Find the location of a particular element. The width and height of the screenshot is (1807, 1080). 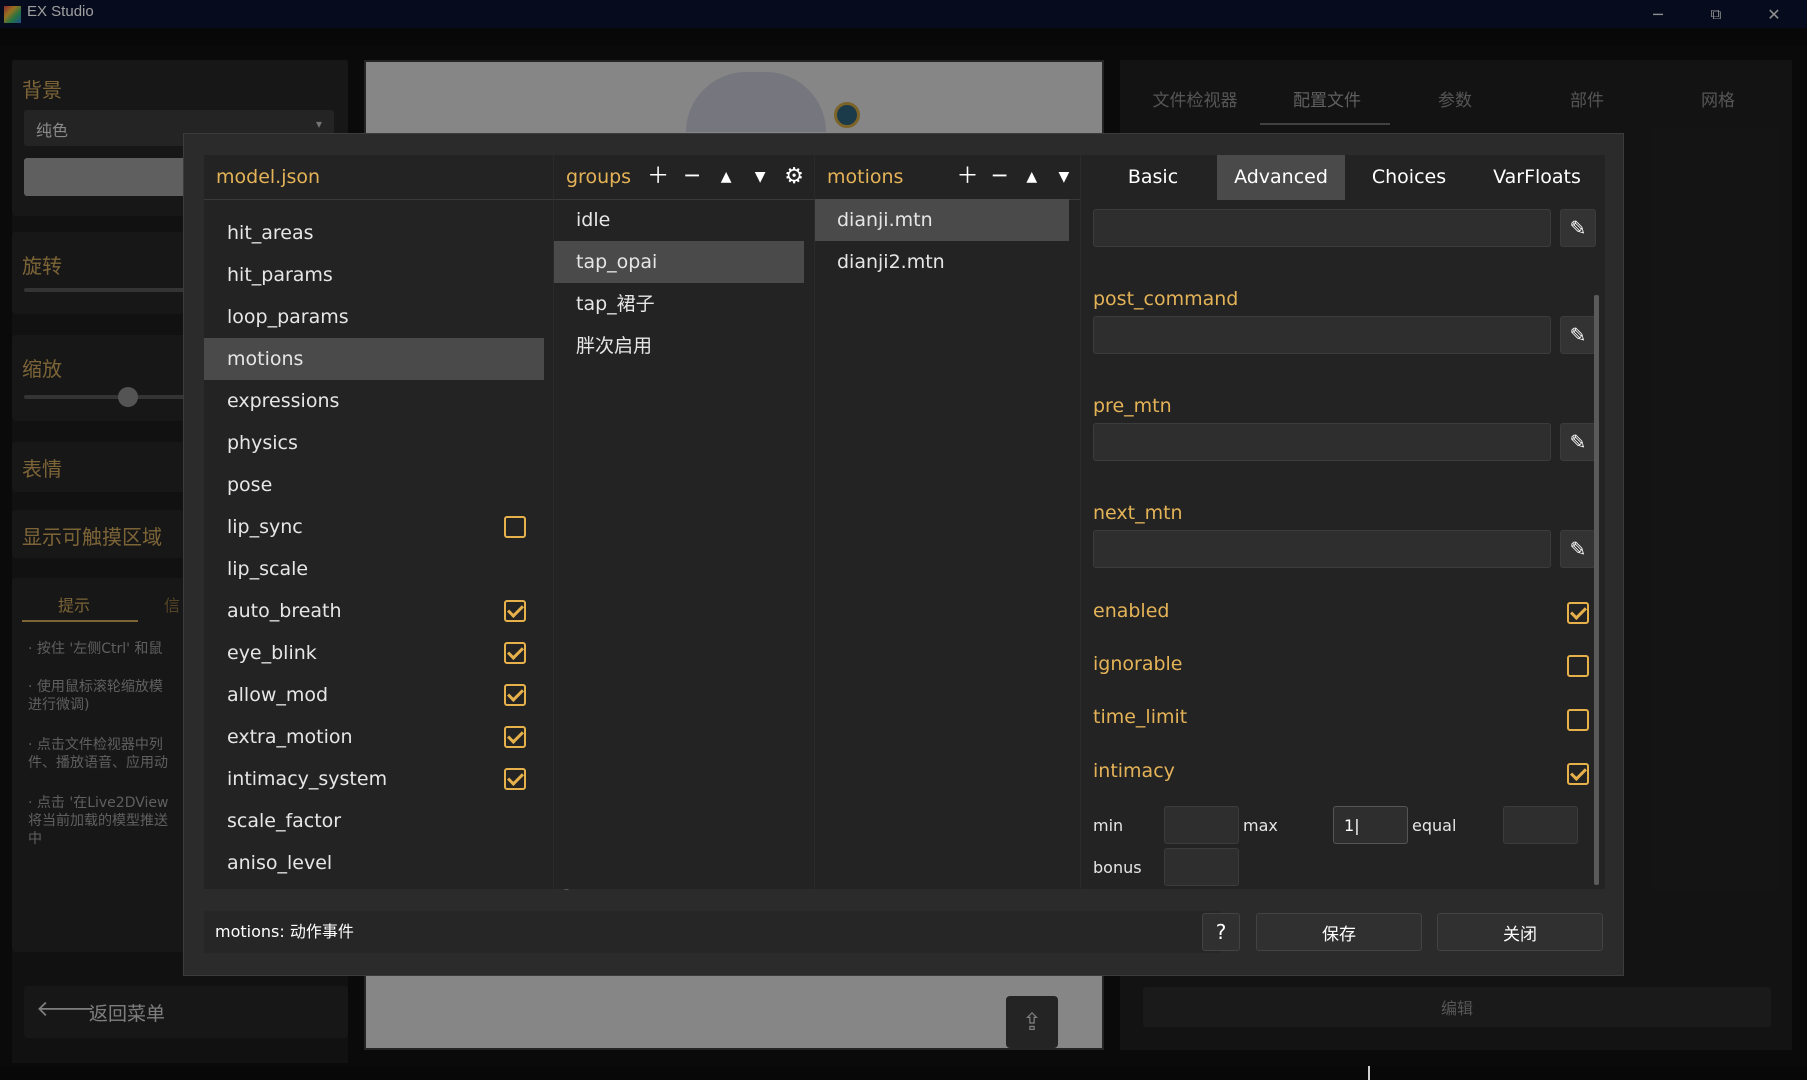

remove-group-icon: ─ is located at coordinates (692, 177).